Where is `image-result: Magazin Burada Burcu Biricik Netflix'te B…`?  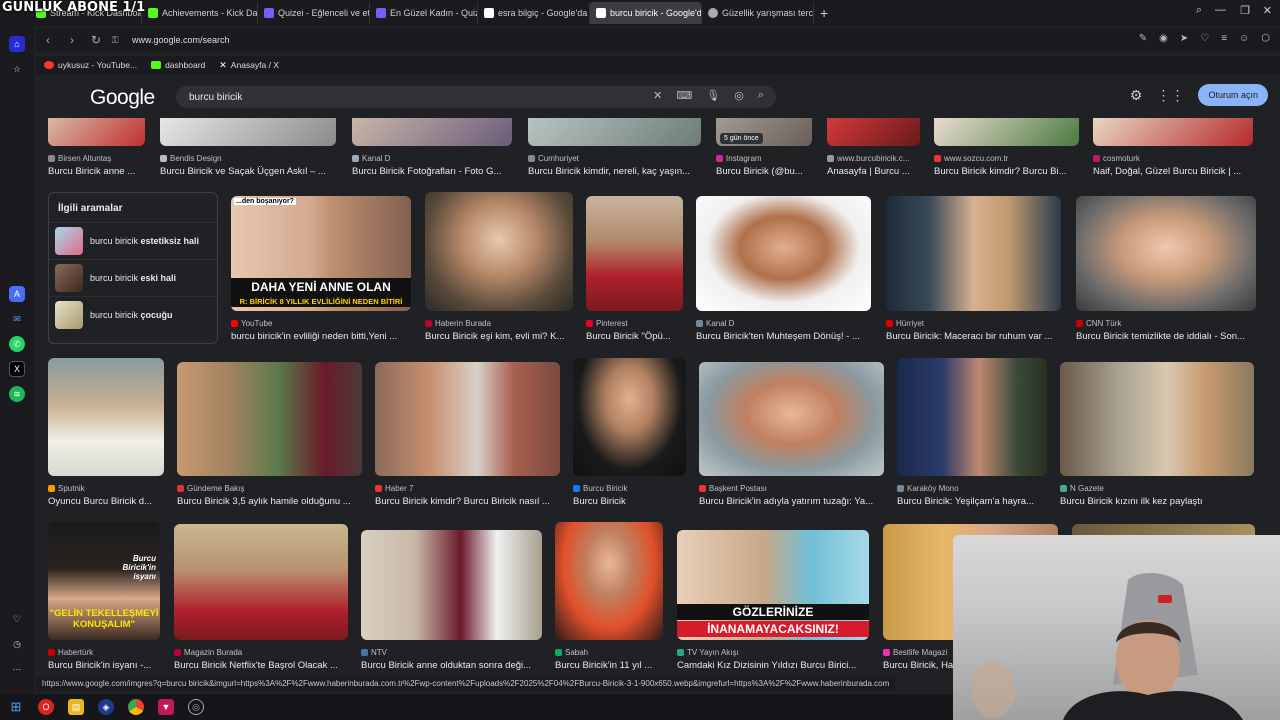 image-result: Magazin Burada Burcu Biricik Netflix'te B… is located at coordinates (261, 597).